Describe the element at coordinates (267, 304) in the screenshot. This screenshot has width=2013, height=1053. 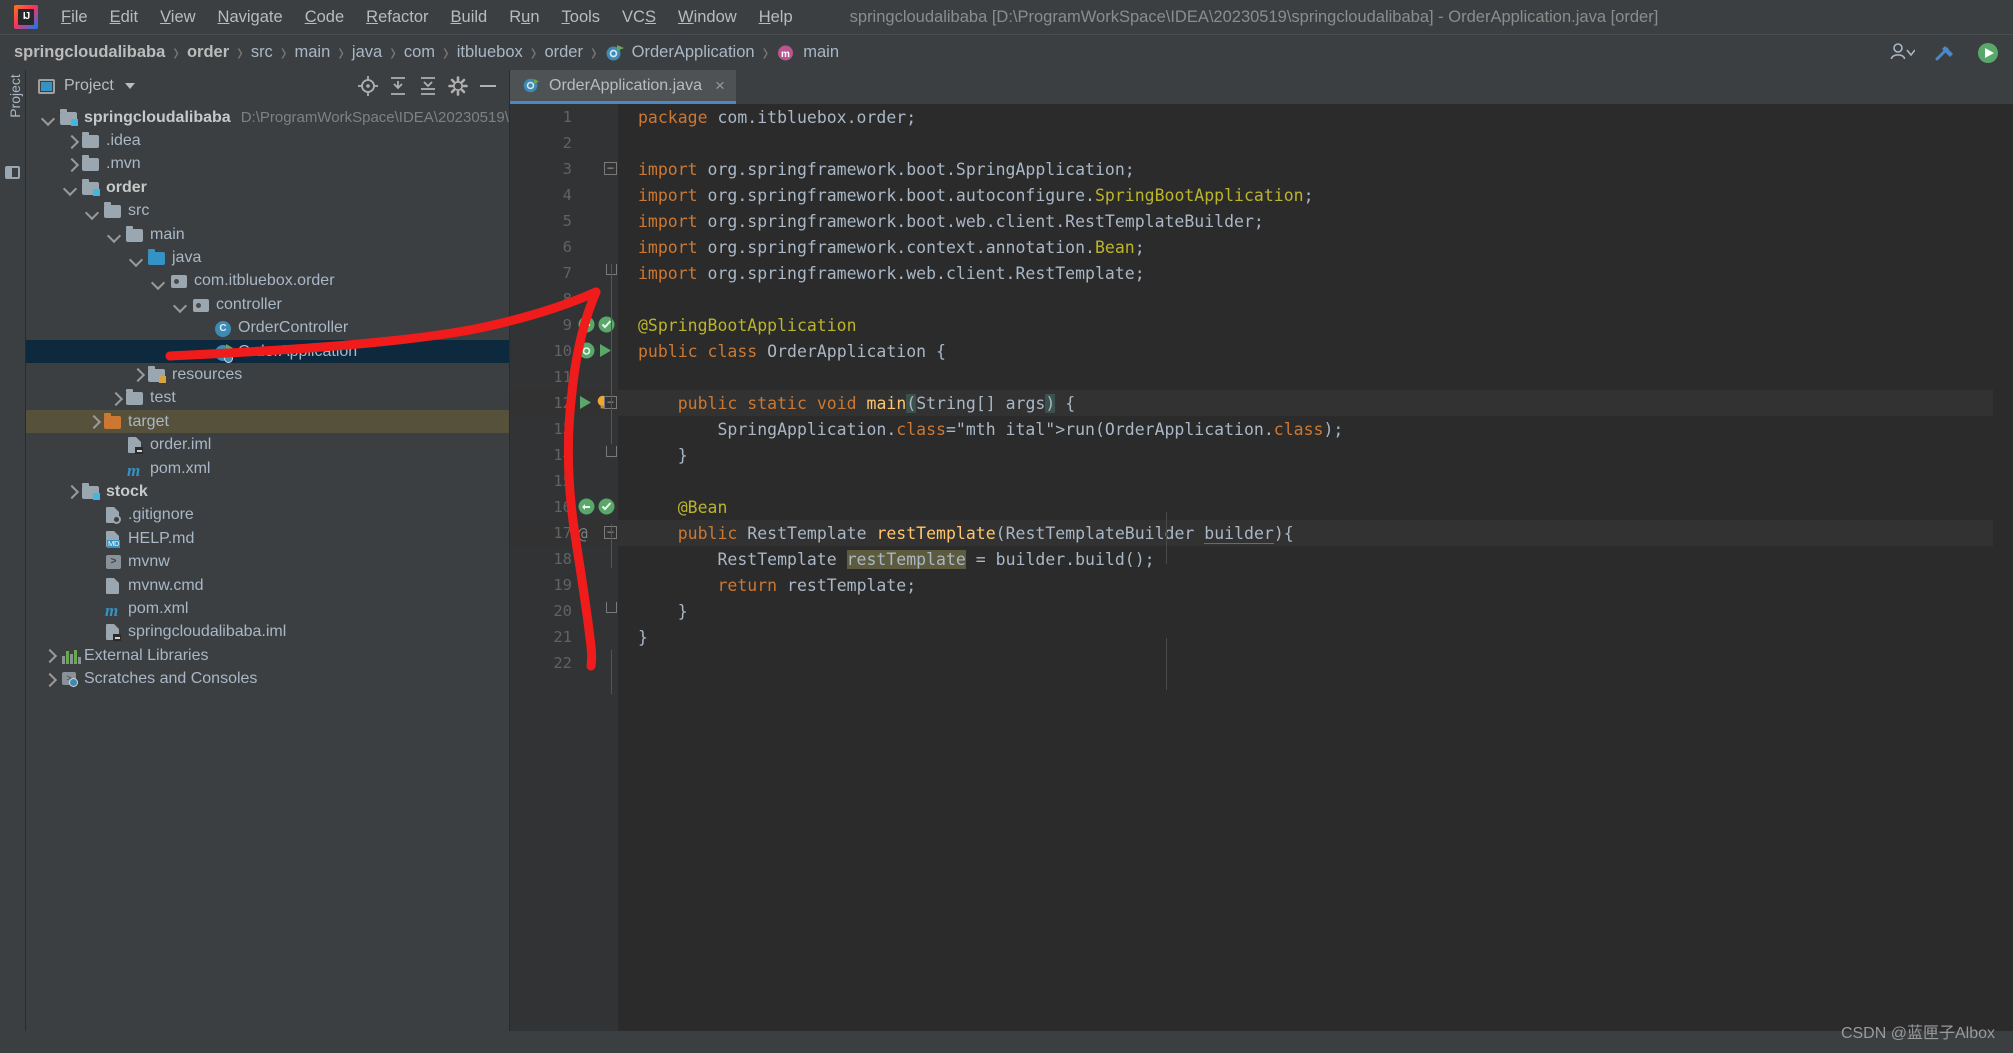
I see `tree-row-controller: controller` at that location.